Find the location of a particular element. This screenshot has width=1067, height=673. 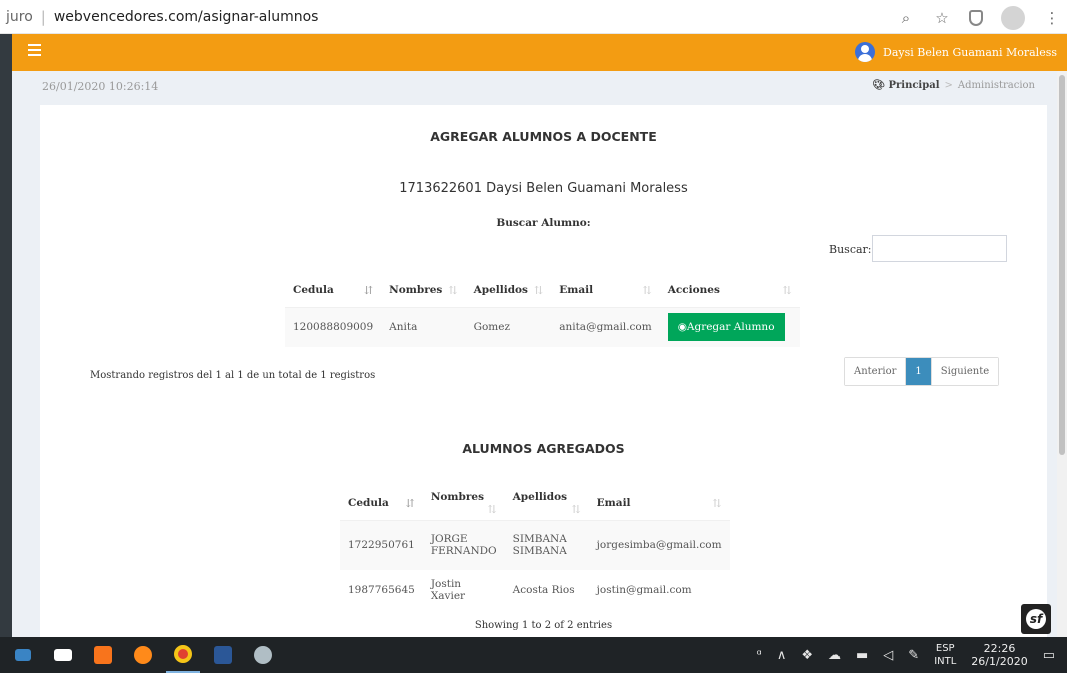

cell-cedula: 1722950761 is located at coordinates (381, 545).